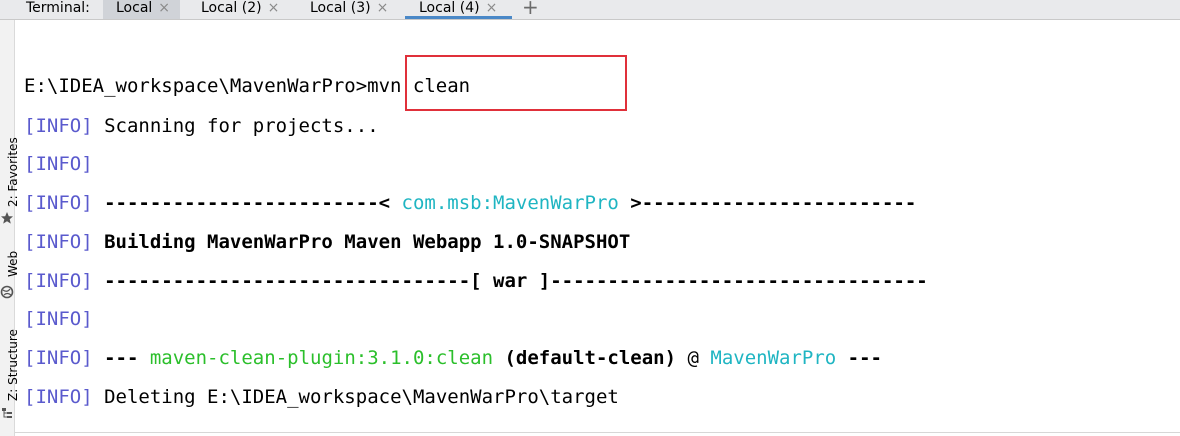 The width and height of the screenshot is (1180, 436). I want to click on tab-local-4: Local (4) ×, so click(458, 9).